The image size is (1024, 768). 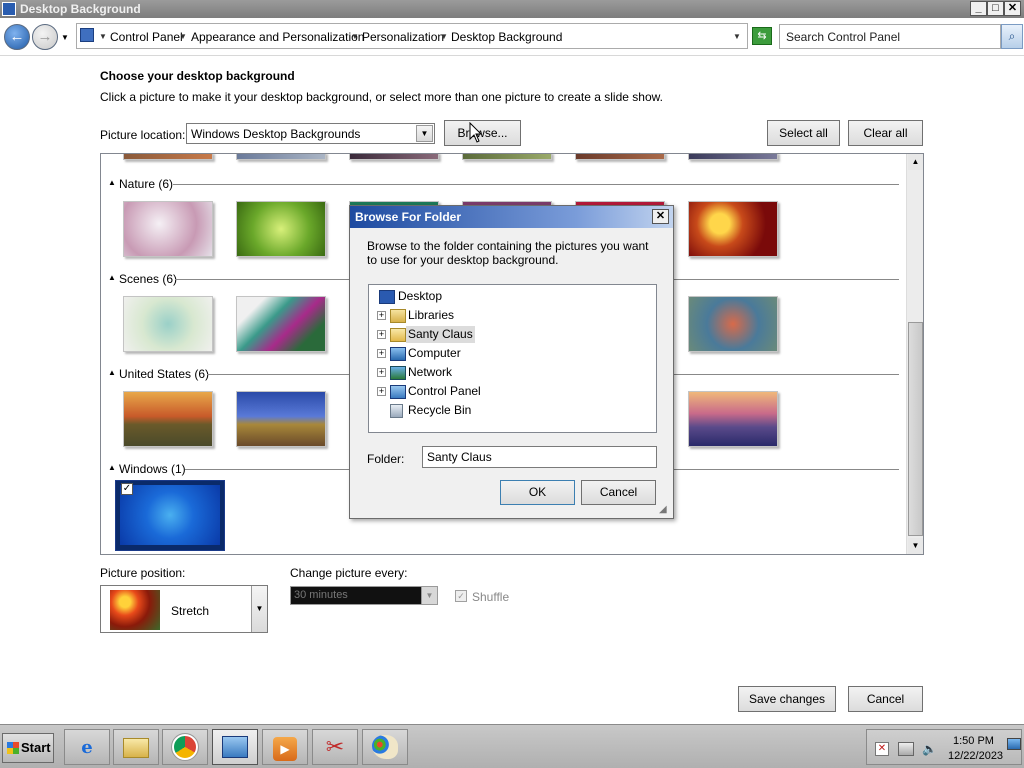 I want to click on scroll-down-icon: ▼, so click(x=915, y=546).